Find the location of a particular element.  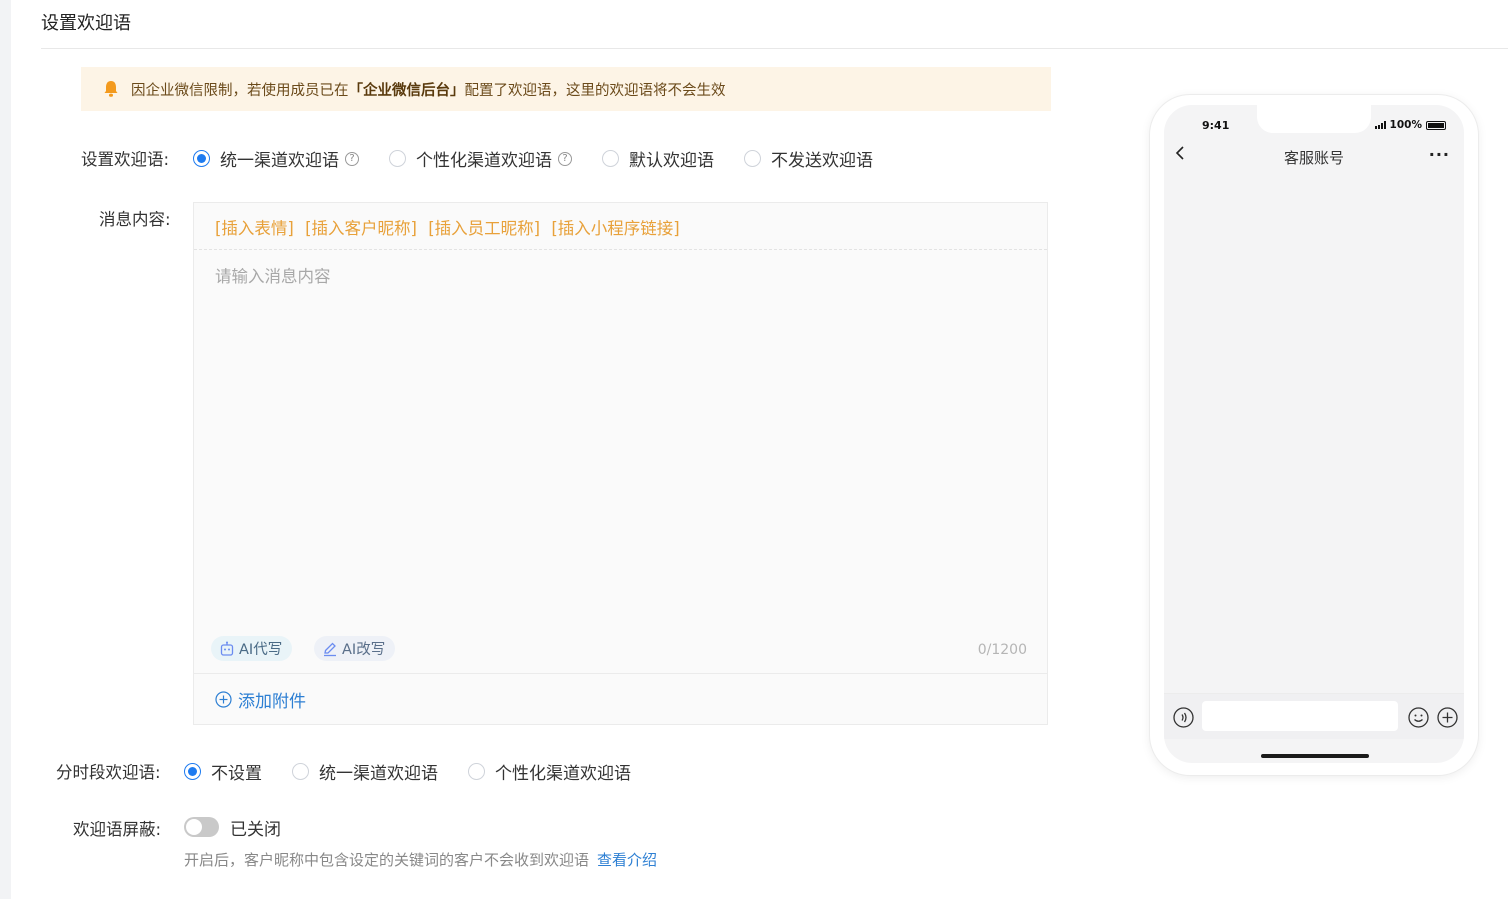

left-border is located at coordinates (5, 449).